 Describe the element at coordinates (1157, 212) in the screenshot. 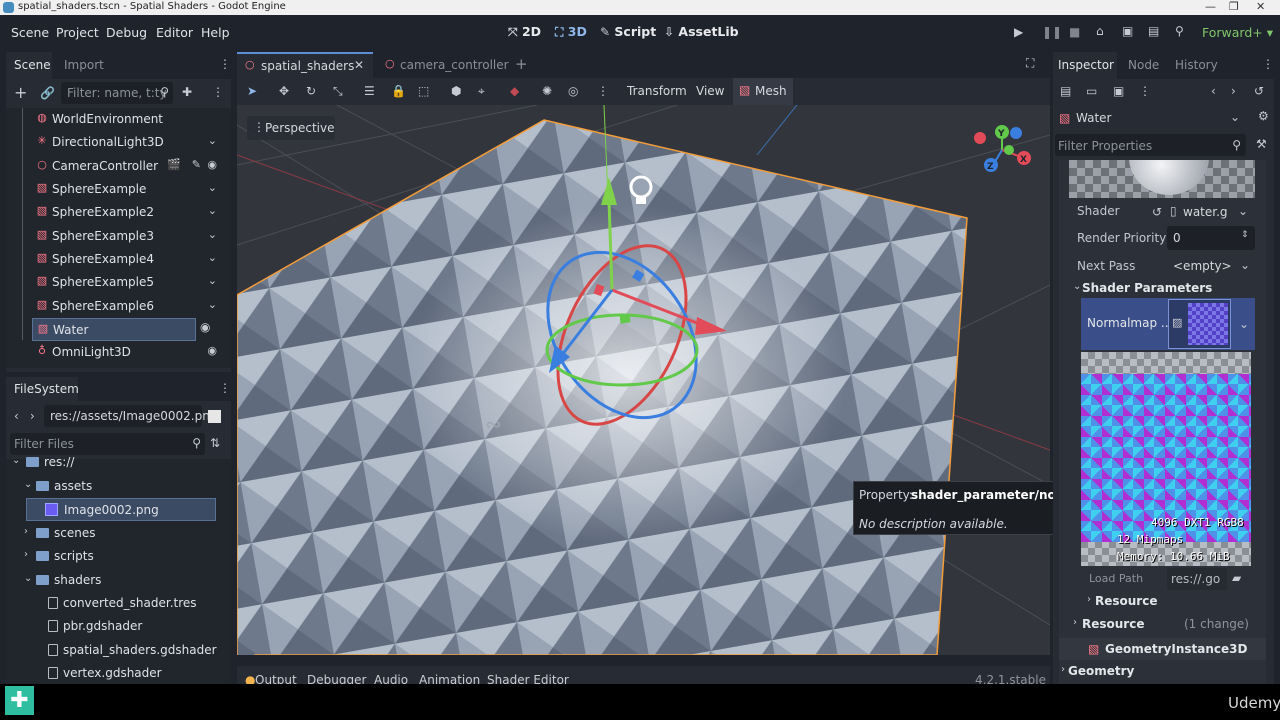

I see `revert-icon: ↺` at that location.